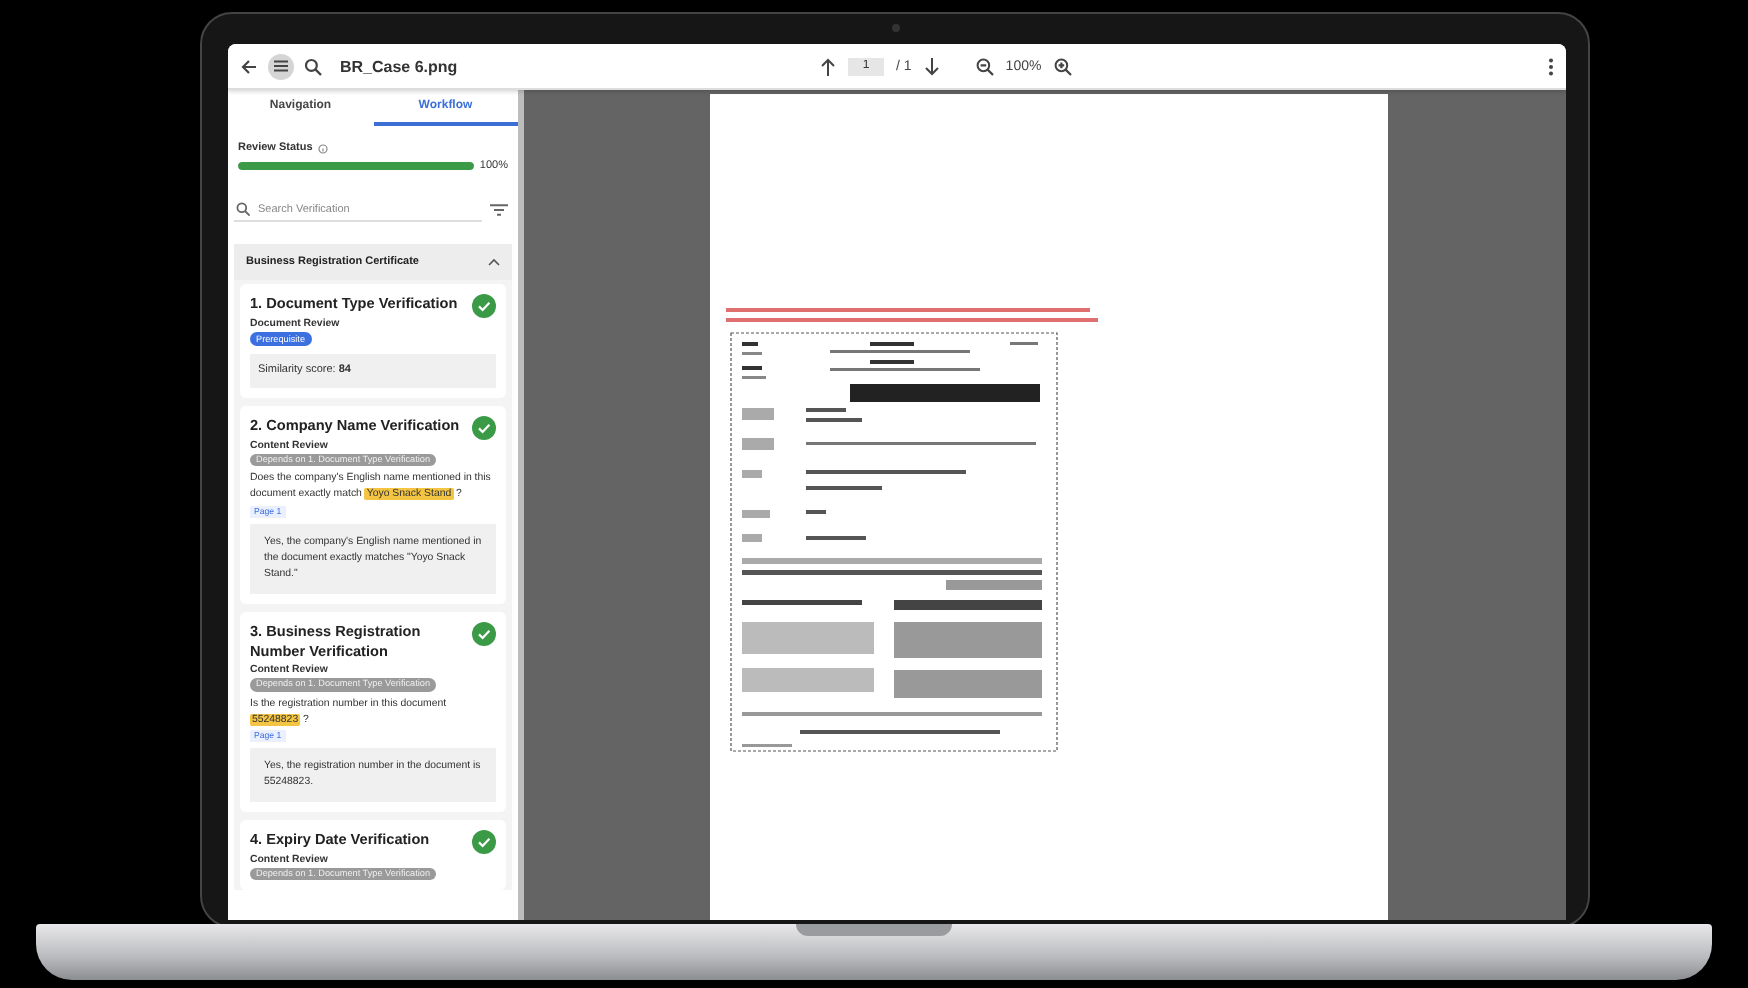 This screenshot has width=1748, height=988. What do you see at coordinates (984, 66) in the screenshot?
I see `zoom-out-icon` at bounding box center [984, 66].